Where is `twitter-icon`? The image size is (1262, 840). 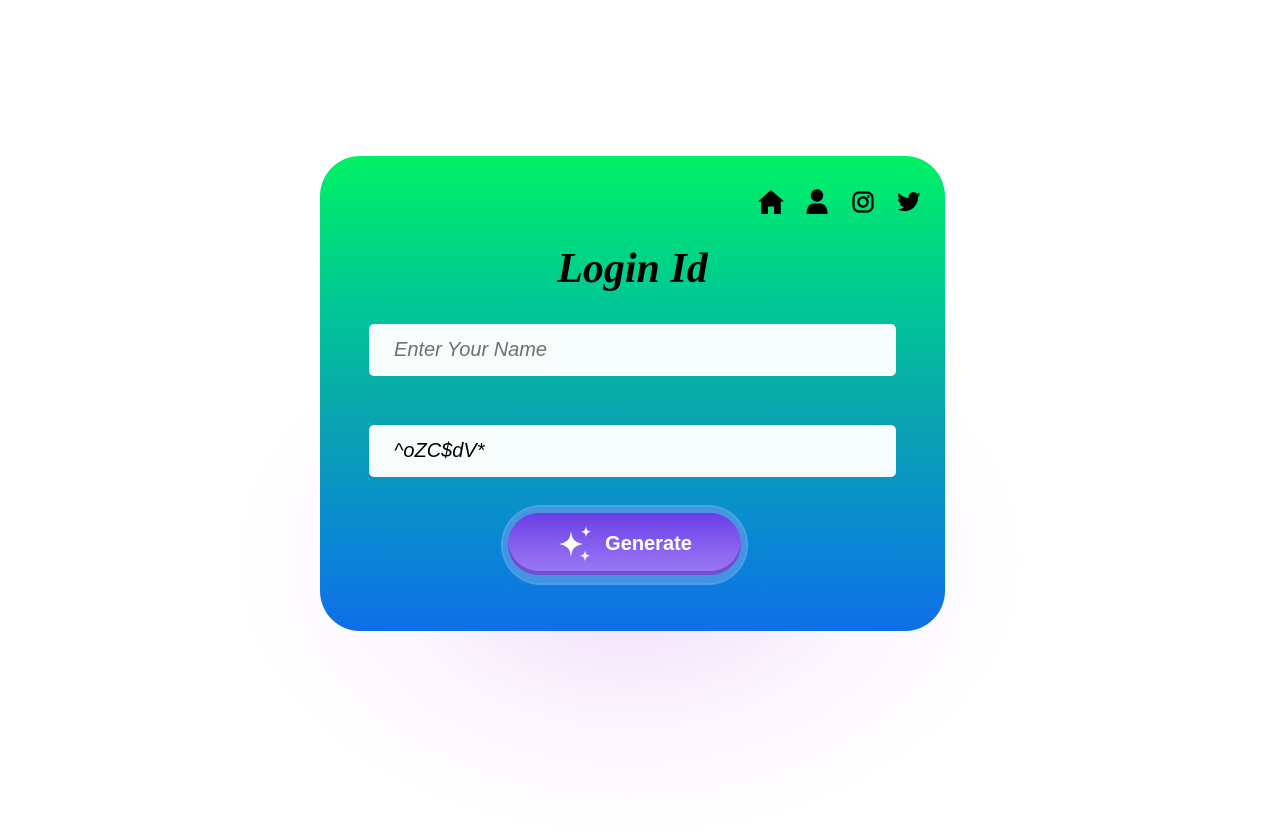
twitter-icon is located at coordinates (909, 202).